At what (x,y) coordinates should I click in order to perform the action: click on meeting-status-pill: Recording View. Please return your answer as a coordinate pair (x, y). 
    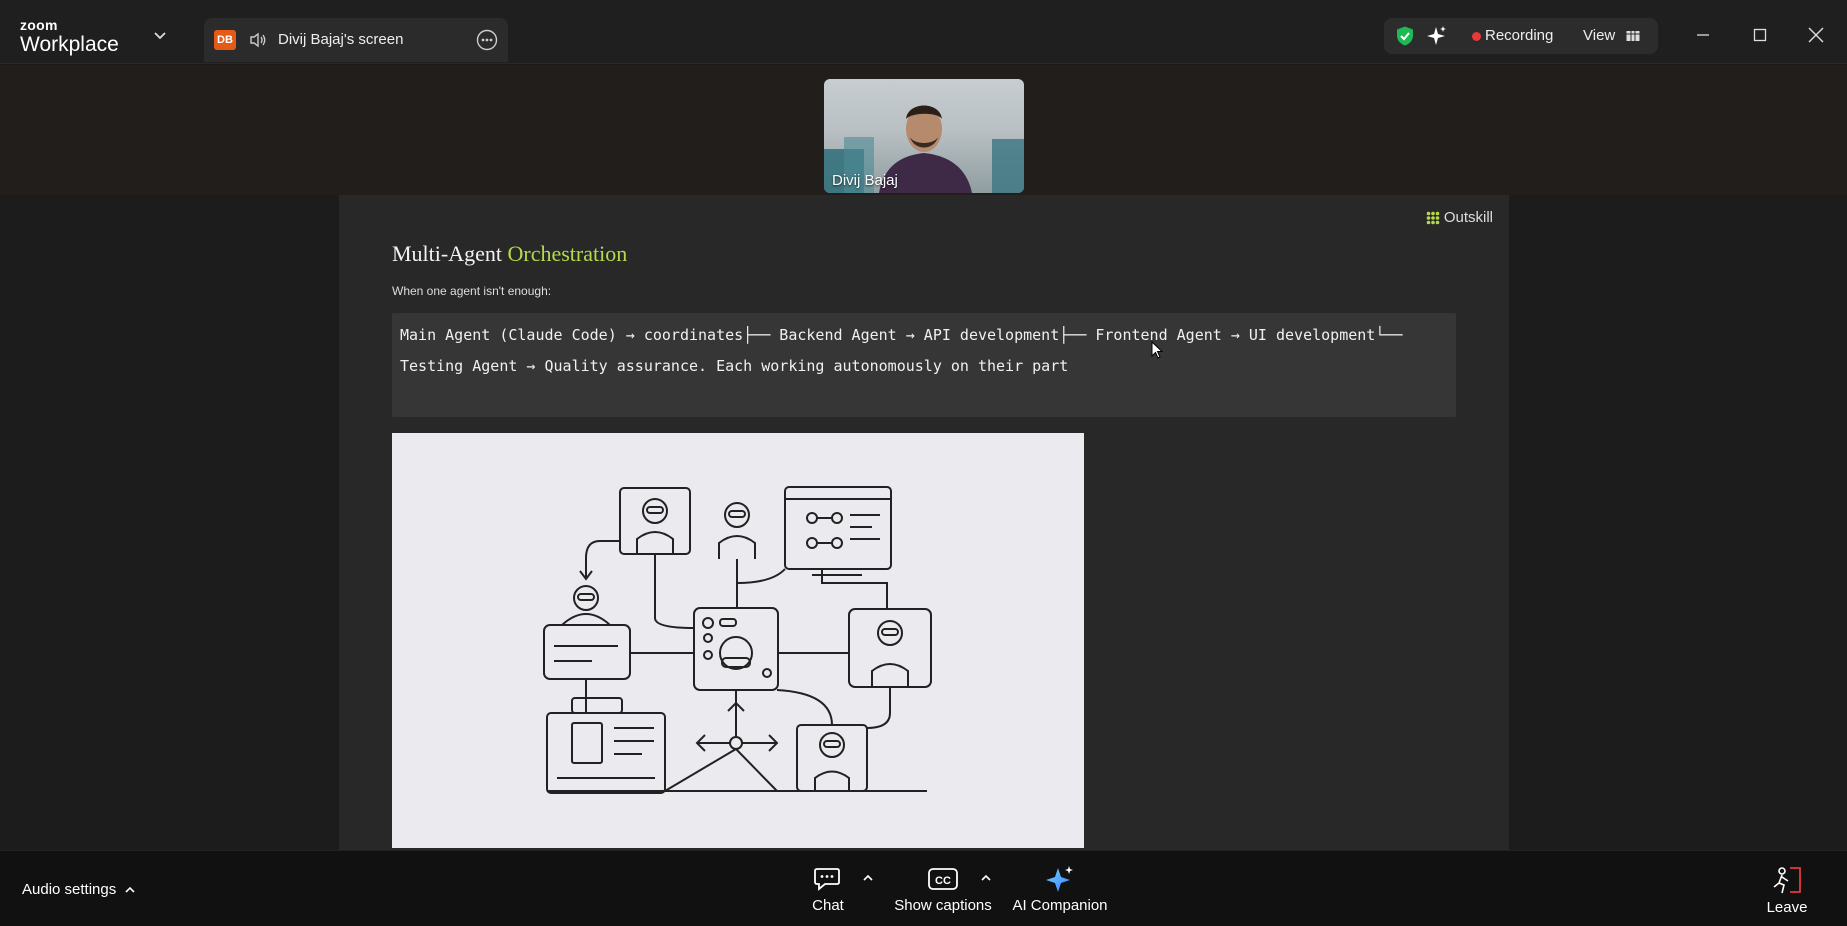
    Looking at the image, I should click on (1521, 36).